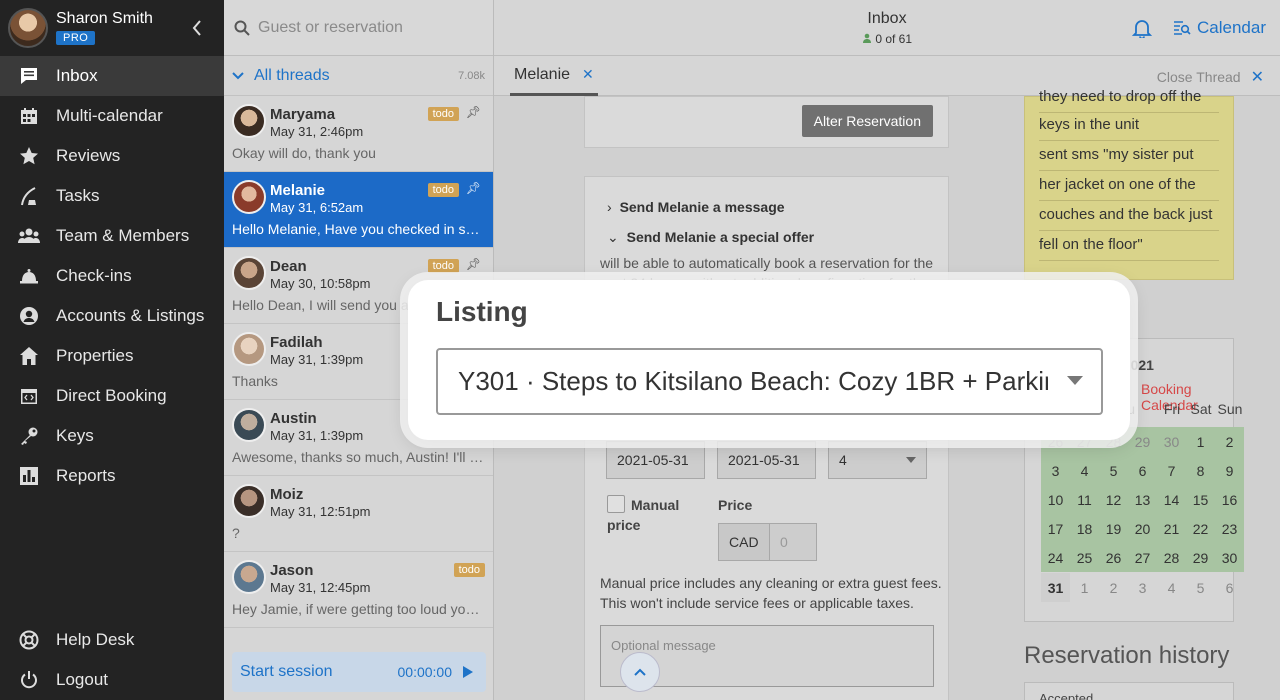 The height and width of the screenshot is (700, 1280). I want to click on note-line: fell on the floor", so click(1129, 246).